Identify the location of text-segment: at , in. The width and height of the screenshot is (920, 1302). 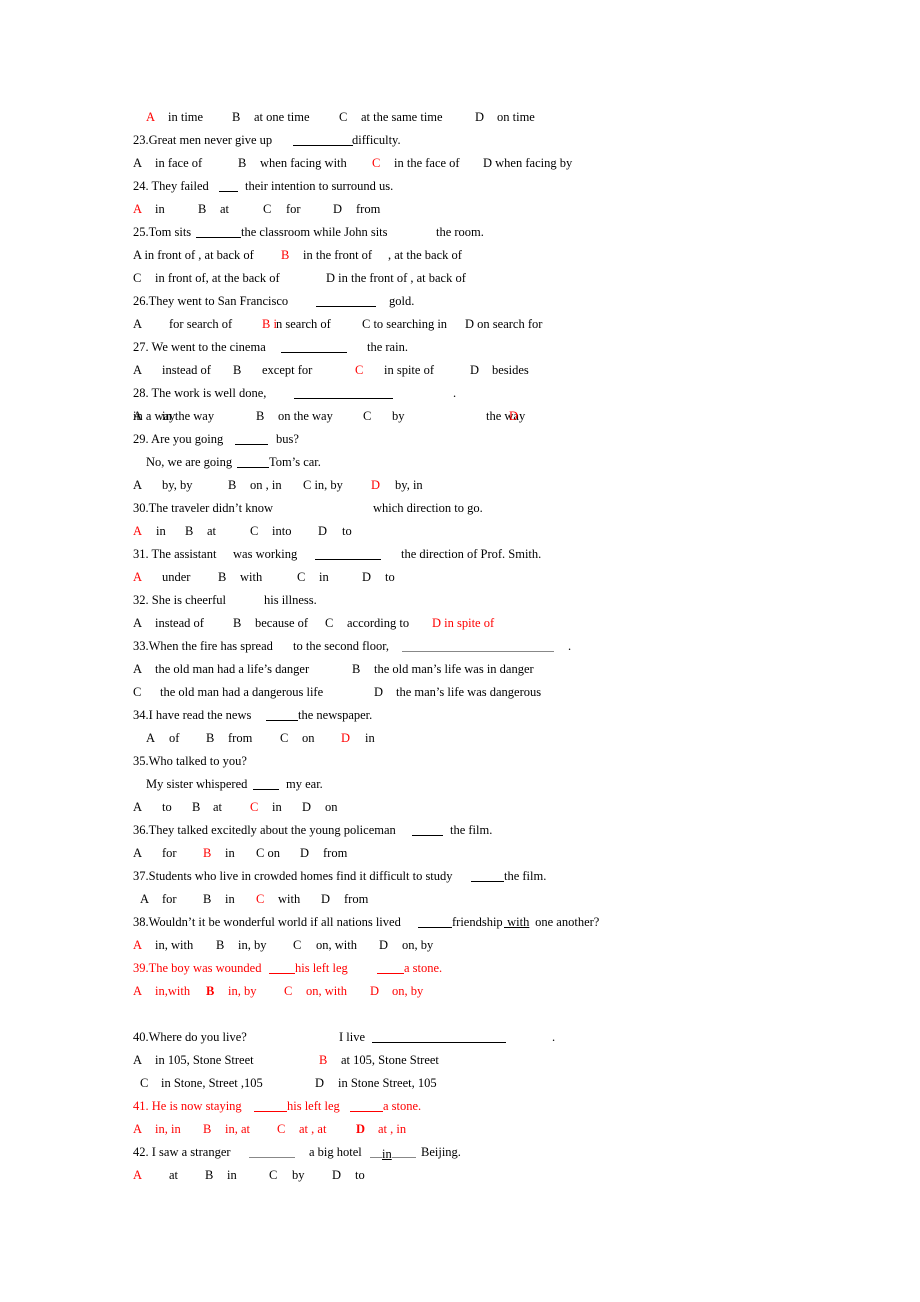
(392, 1129).